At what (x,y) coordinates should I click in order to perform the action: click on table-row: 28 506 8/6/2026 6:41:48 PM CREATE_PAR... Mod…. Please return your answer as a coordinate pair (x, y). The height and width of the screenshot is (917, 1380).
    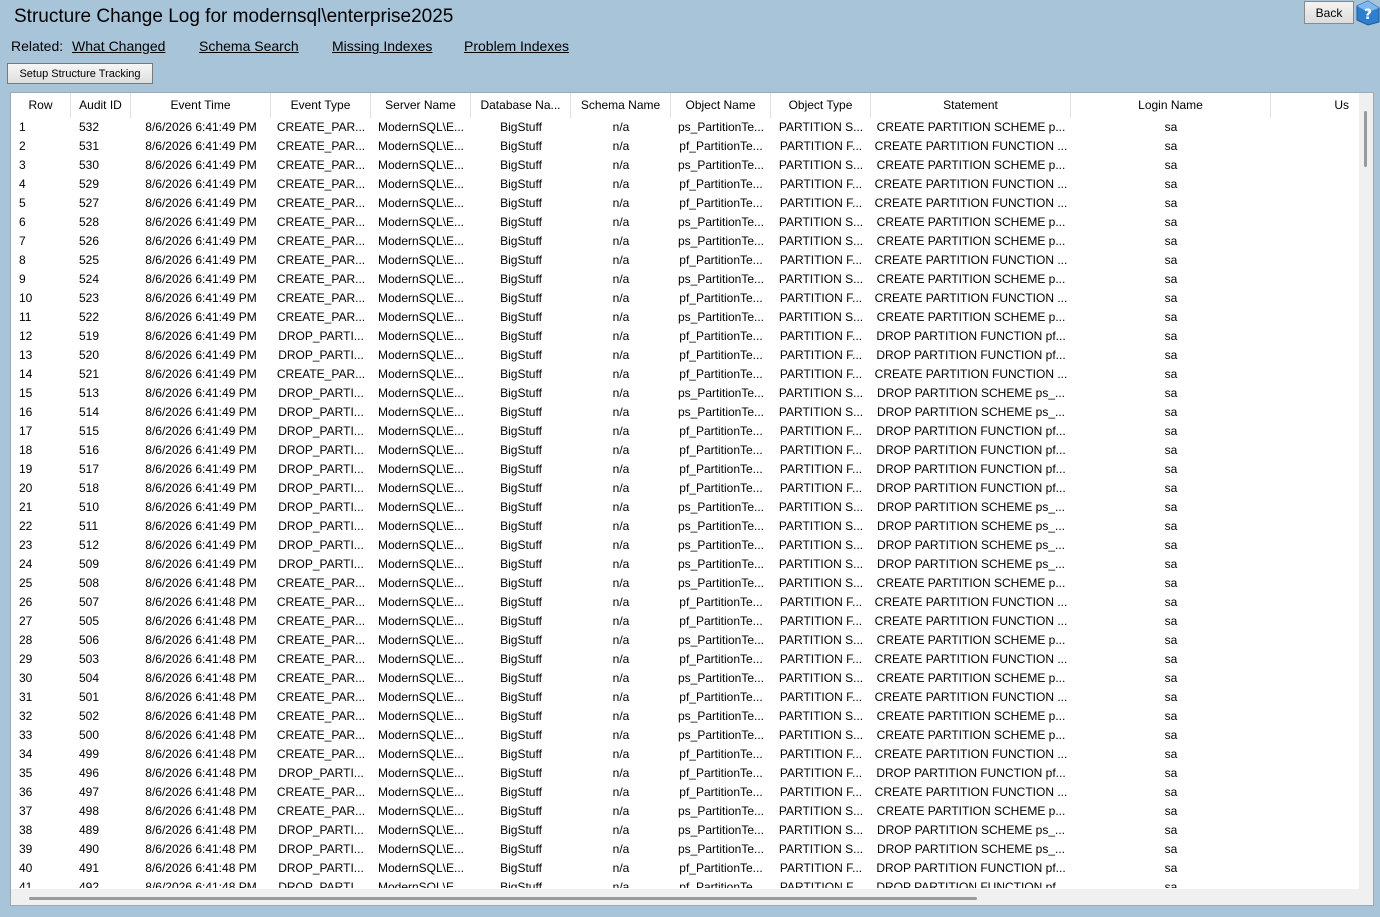
    Looking at the image, I should click on (684, 640).